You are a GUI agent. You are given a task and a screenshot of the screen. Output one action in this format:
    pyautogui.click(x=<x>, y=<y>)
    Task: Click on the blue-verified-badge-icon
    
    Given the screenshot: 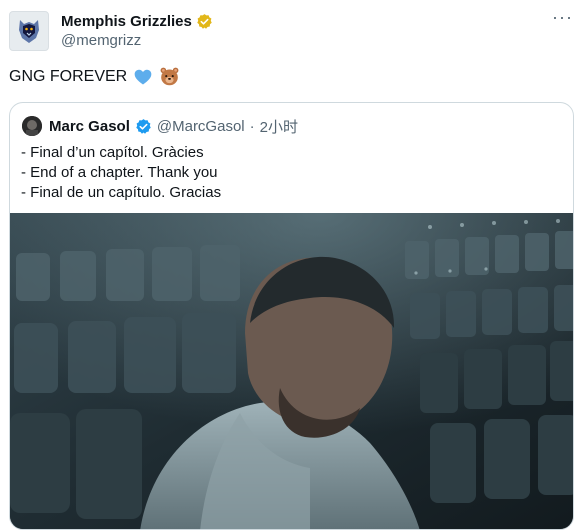 What is the action you would take?
    pyautogui.click(x=143, y=126)
    